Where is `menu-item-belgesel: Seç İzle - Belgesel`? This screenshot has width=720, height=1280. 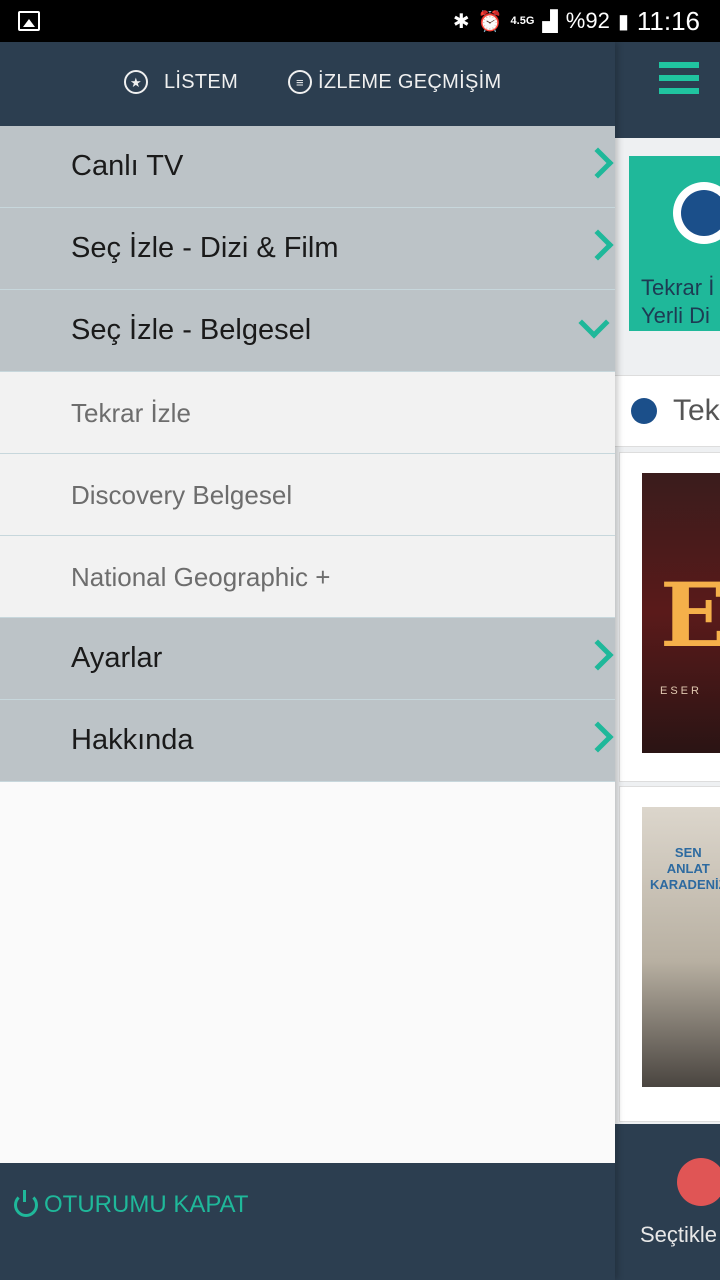 menu-item-belgesel: Seç İzle - Belgesel is located at coordinates (307, 331).